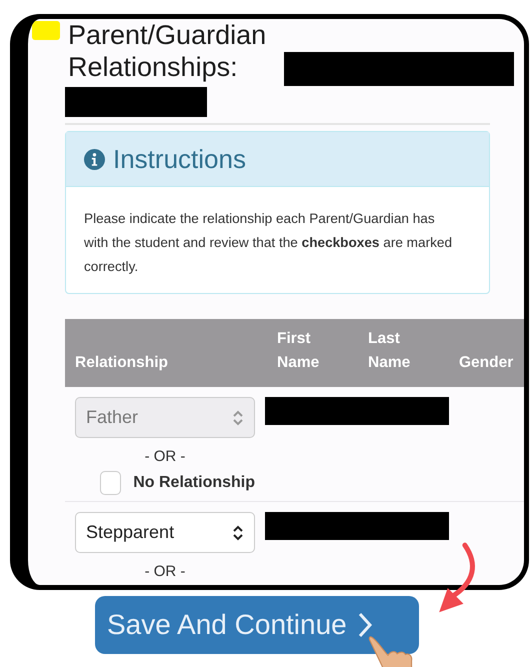 The image size is (531, 667). What do you see at coordinates (179, 159) in the screenshot?
I see `panel-title: Instructions` at bounding box center [179, 159].